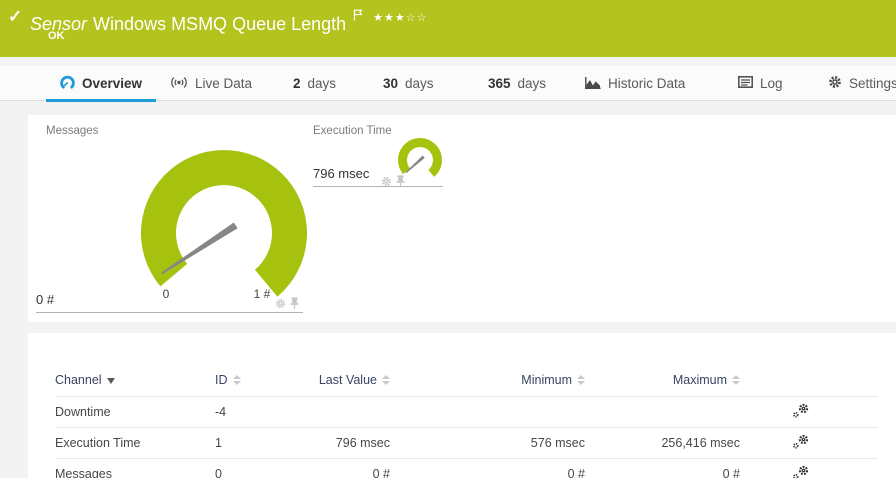 Image resolution: width=896 pixels, height=478 pixels. I want to click on channel-last-value, so click(345, 412).